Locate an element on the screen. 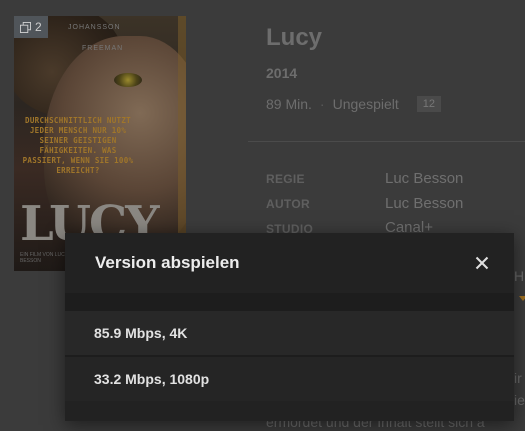 This screenshot has width=525, height=431. versions-count: 2 is located at coordinates (38, 27).